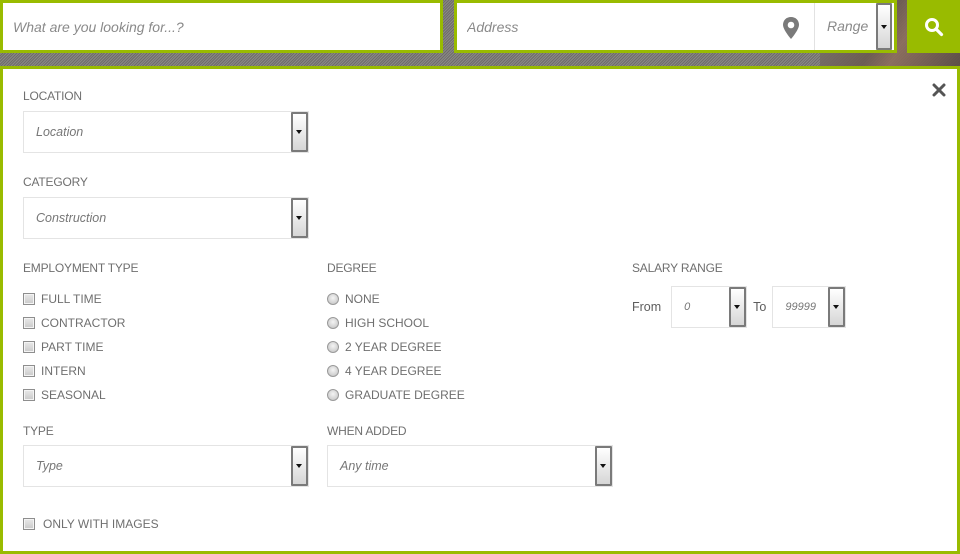 This screenshot has width=960, height=554. Describe the element at coordinates (470, 466) in the screenshot. I see `when-added-select: Any time` at that location.